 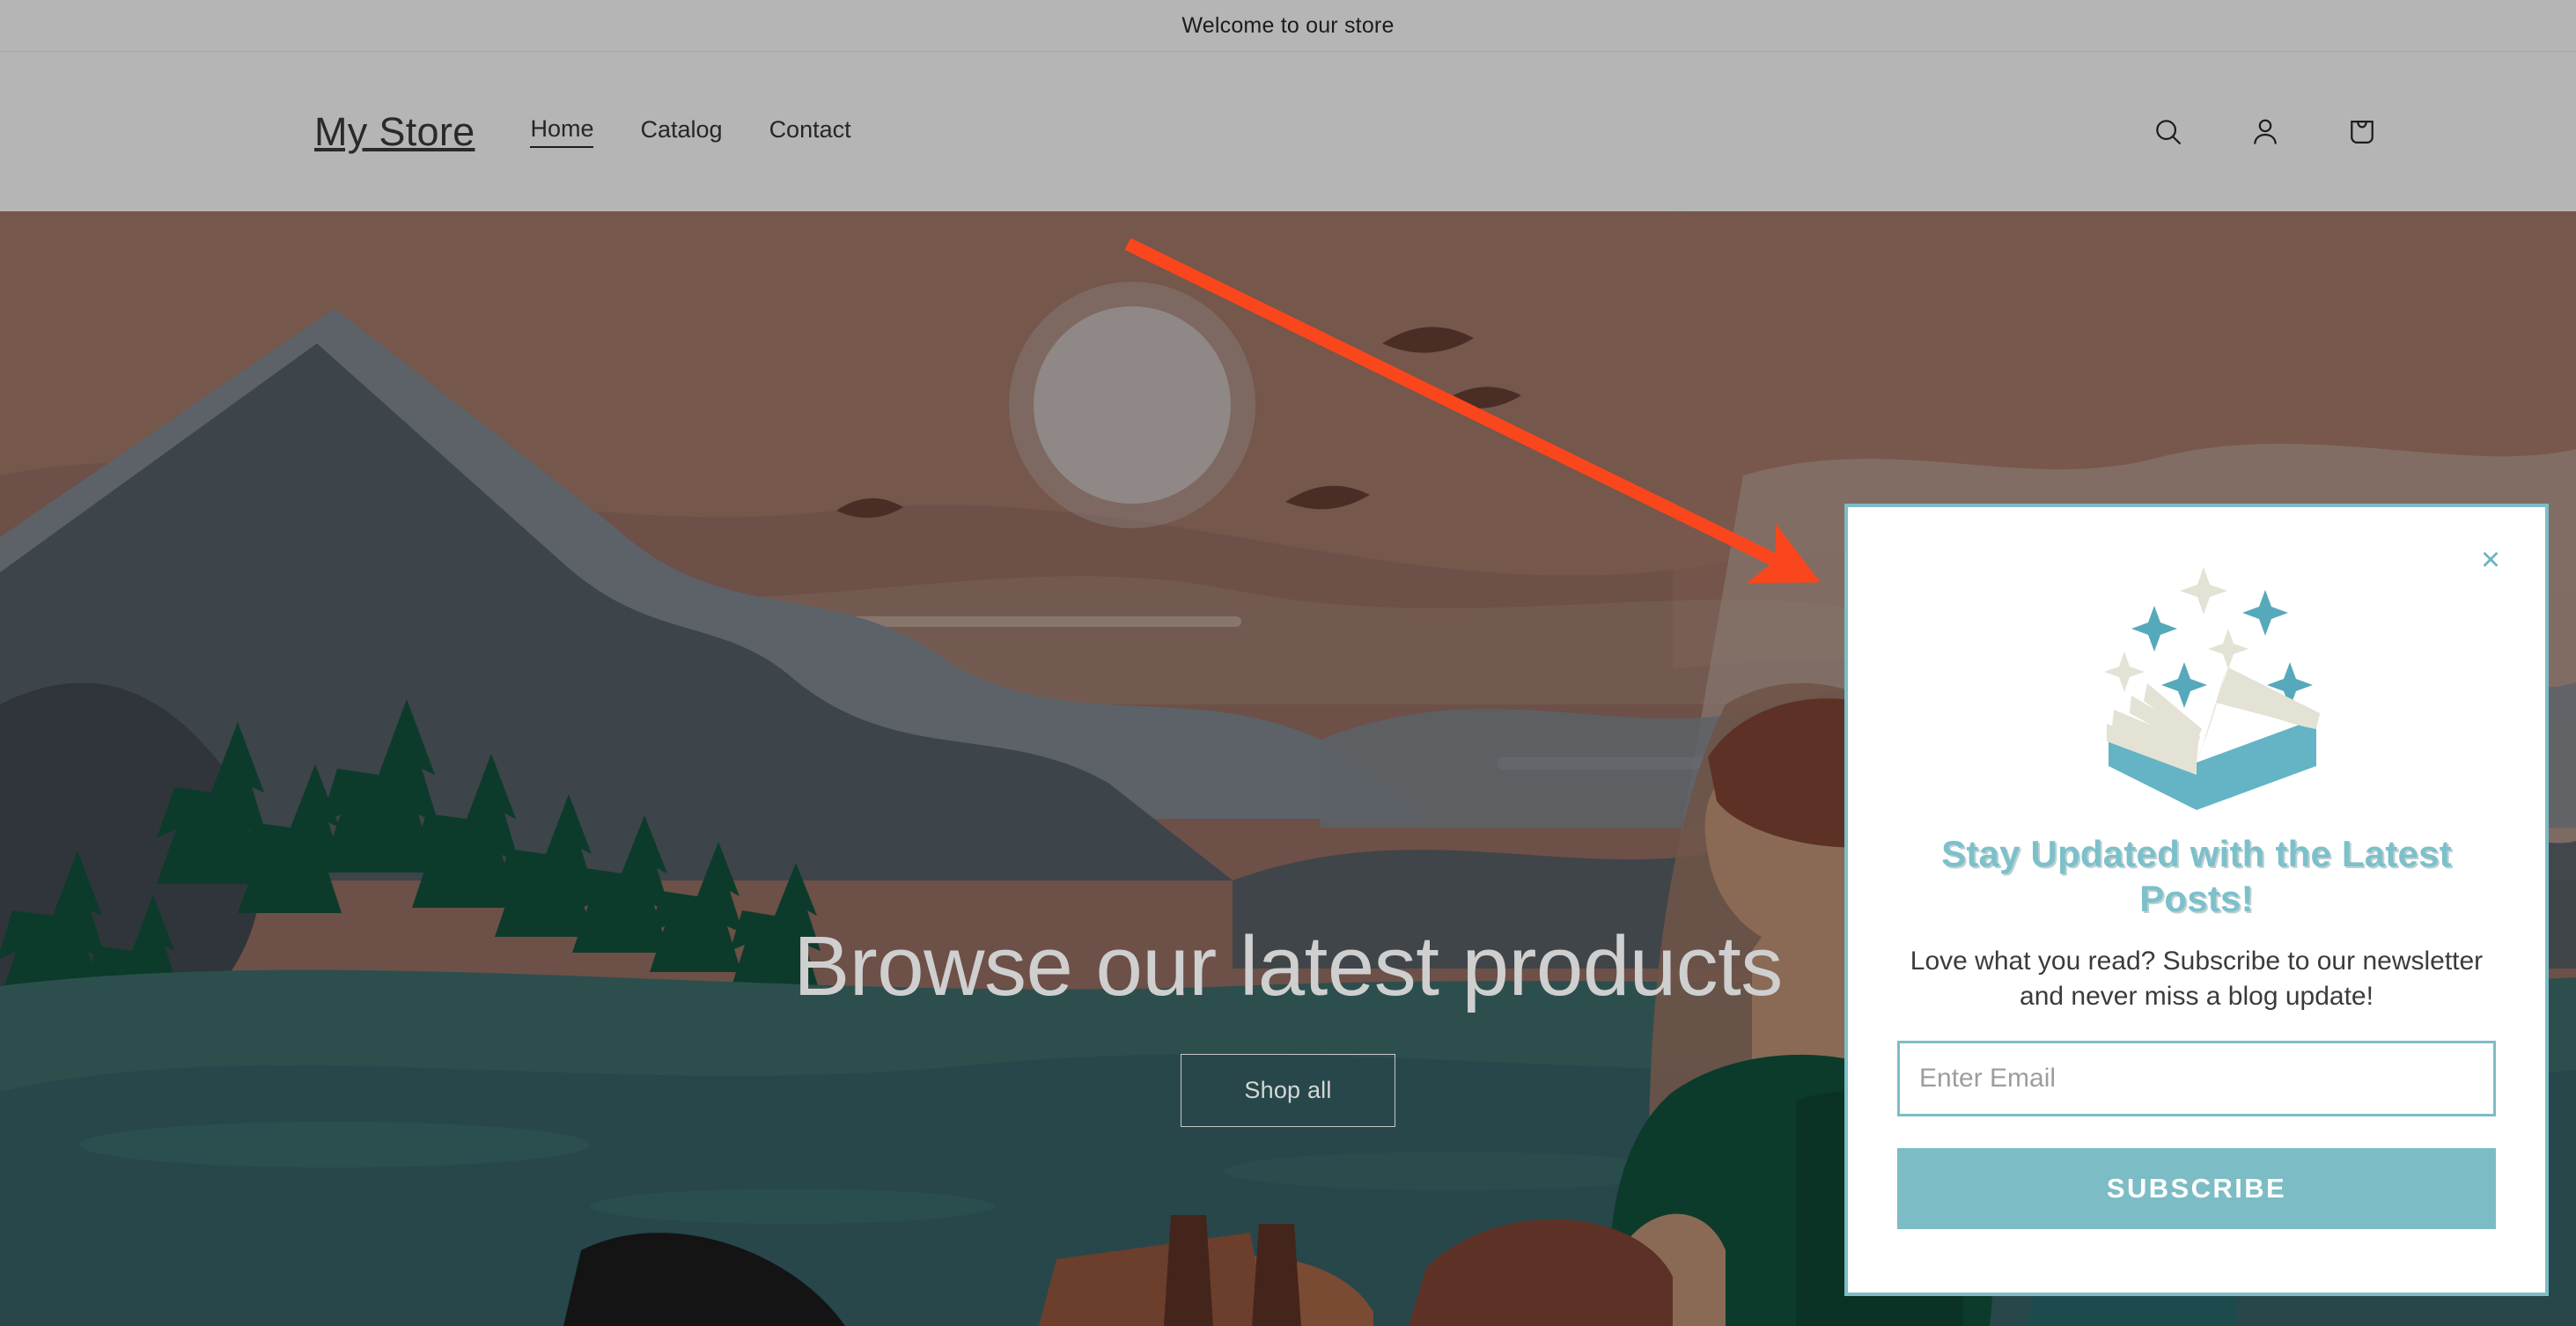 What do you see at coordinates (2196, 1079) in the screenshot?
I see `email-input` at bounding box center [2196, 1079].